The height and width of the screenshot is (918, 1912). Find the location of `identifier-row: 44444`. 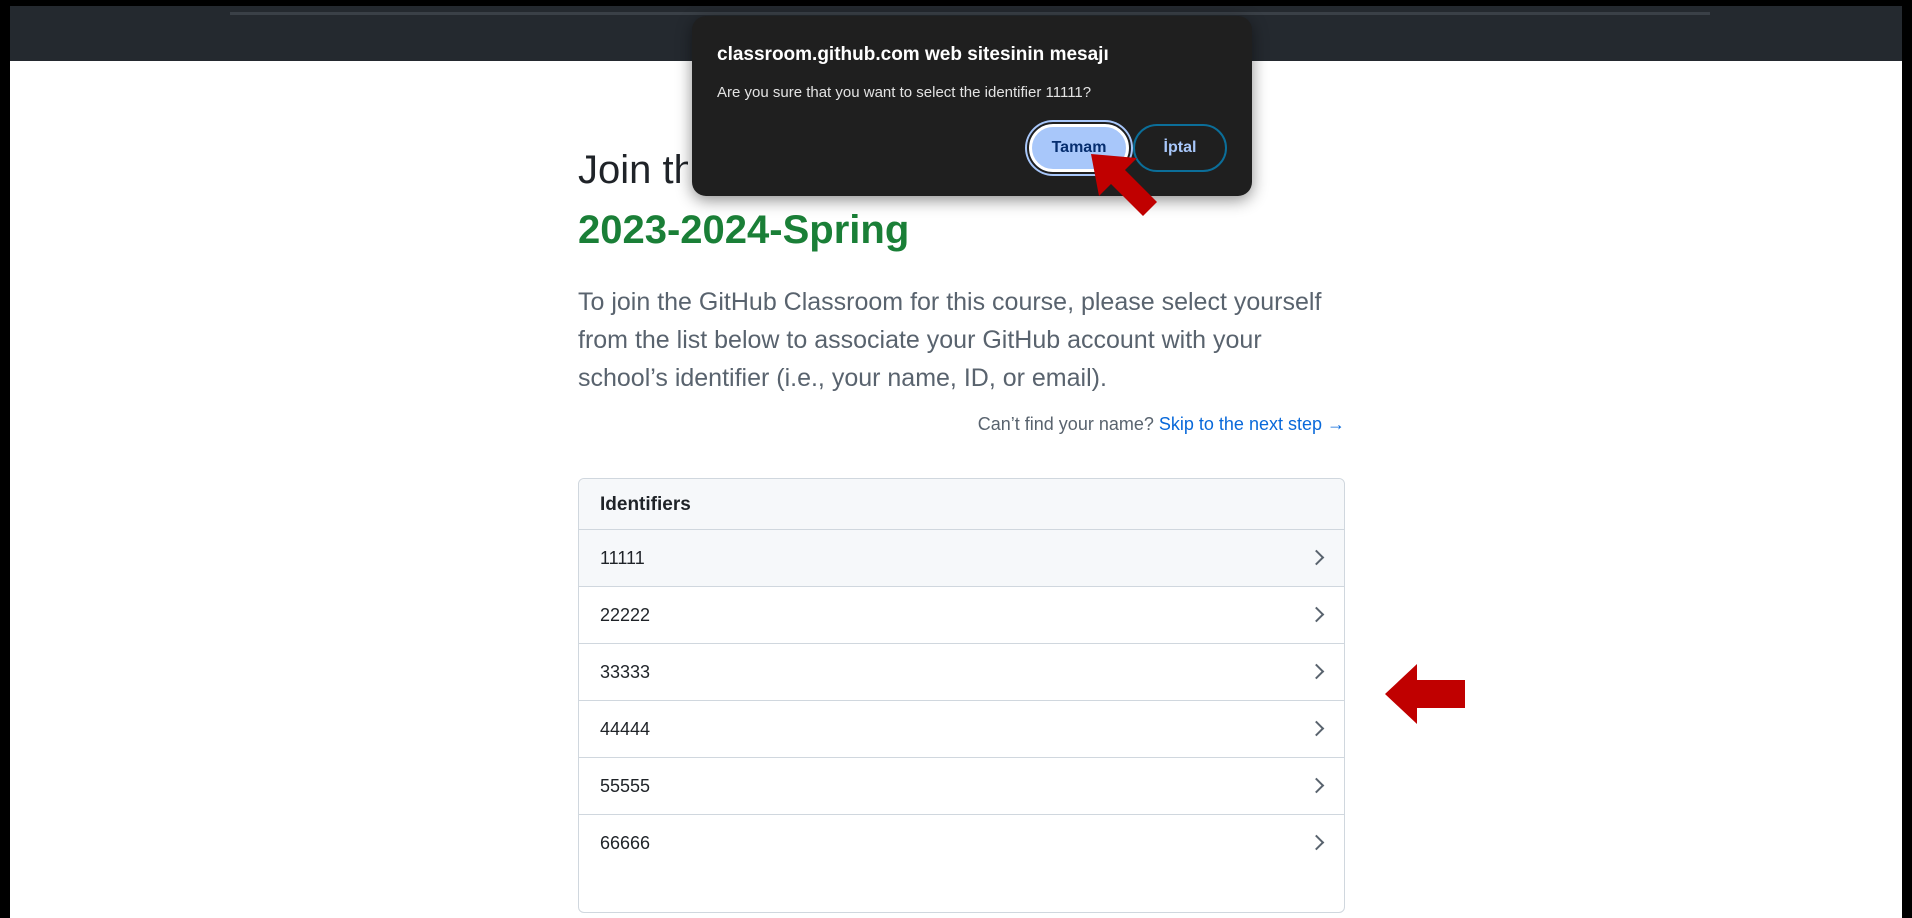

identifier-row: 44444 is located at coordinates (961, 729).